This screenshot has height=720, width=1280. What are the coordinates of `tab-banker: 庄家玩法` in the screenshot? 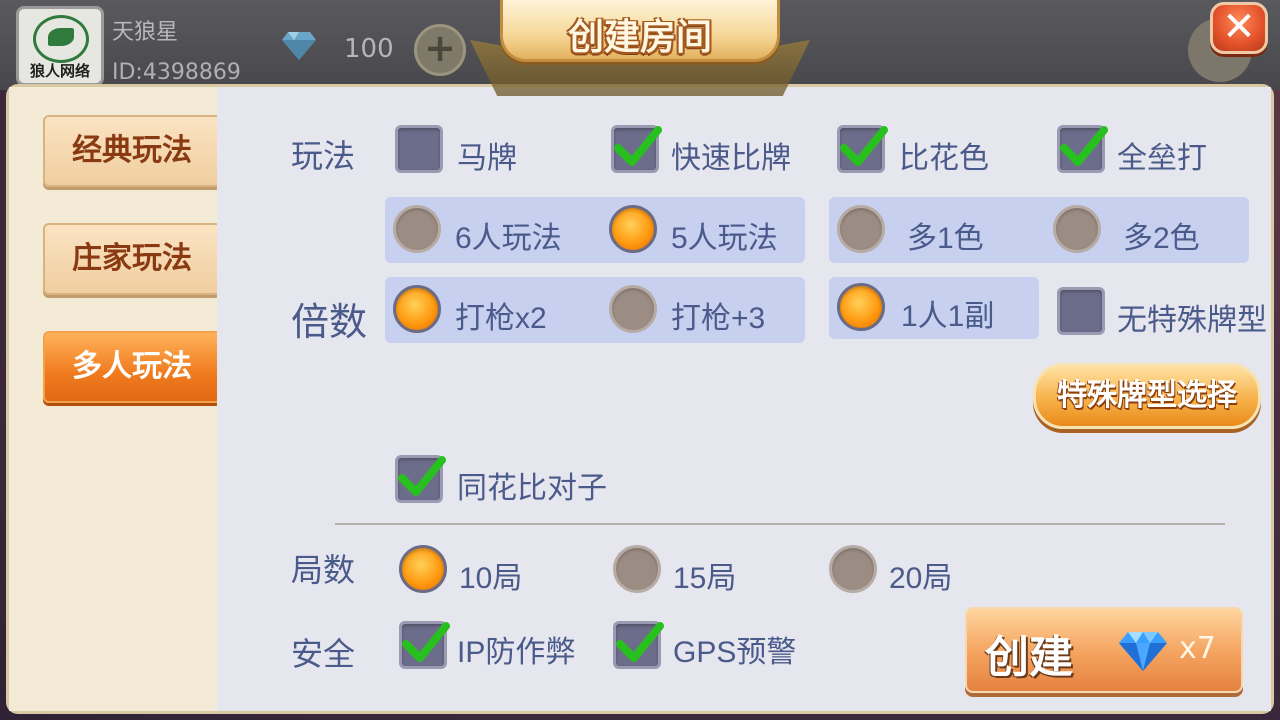 It's located at (132, 259).